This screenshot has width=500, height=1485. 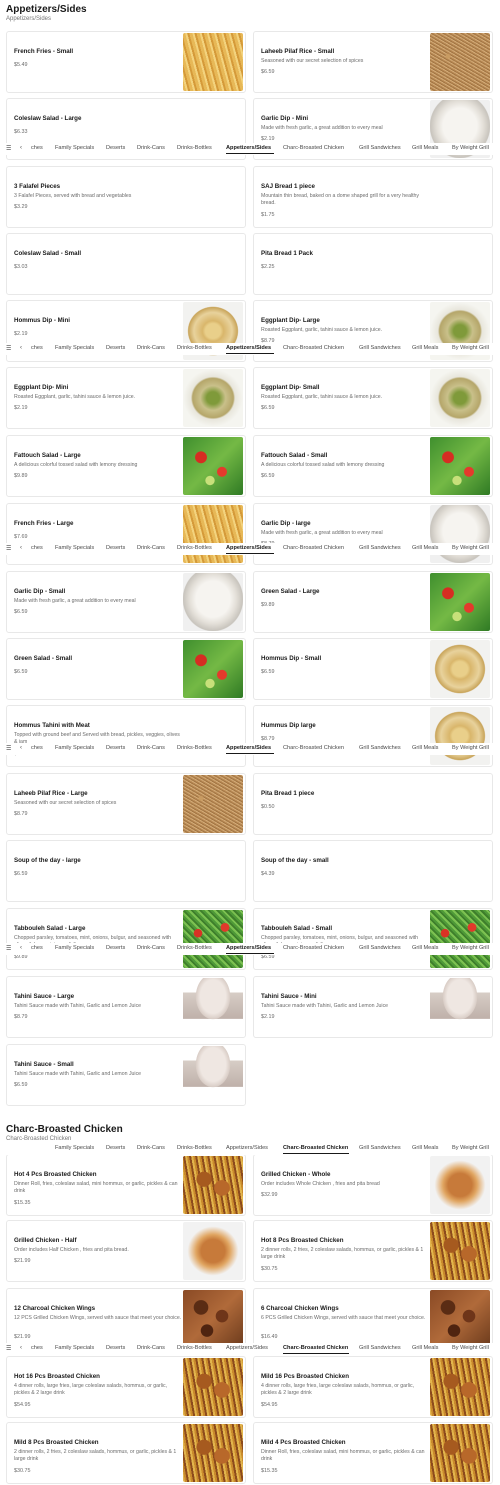 I want to click on menu-item-card: French Fries - Small $5.49, so click(x=126, y=62).